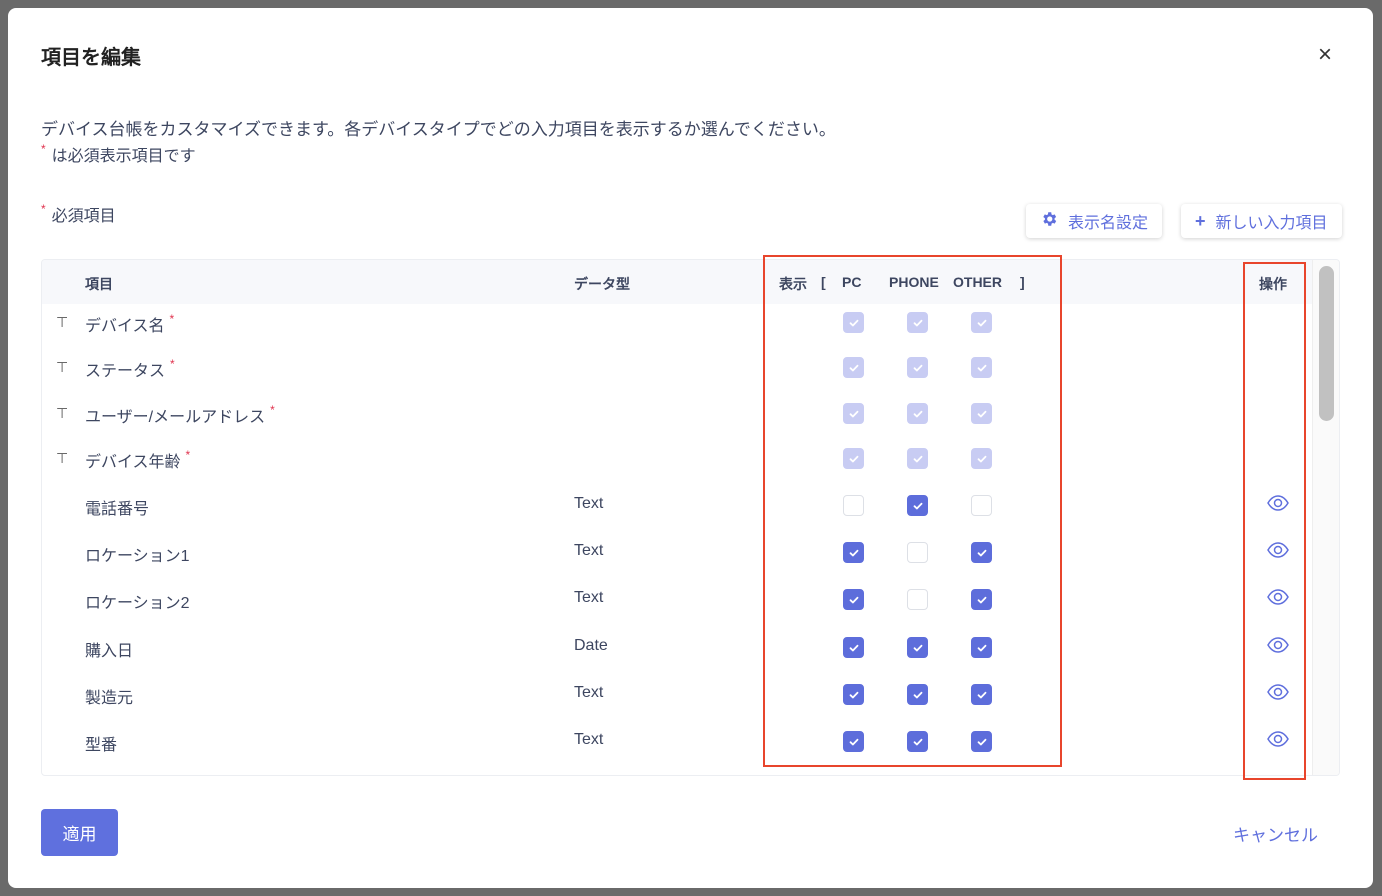  What do you see at coordinates (677, 648) in the screenshot?
I see `table-row: 購入日 Date` at bounding box center [677, 648].